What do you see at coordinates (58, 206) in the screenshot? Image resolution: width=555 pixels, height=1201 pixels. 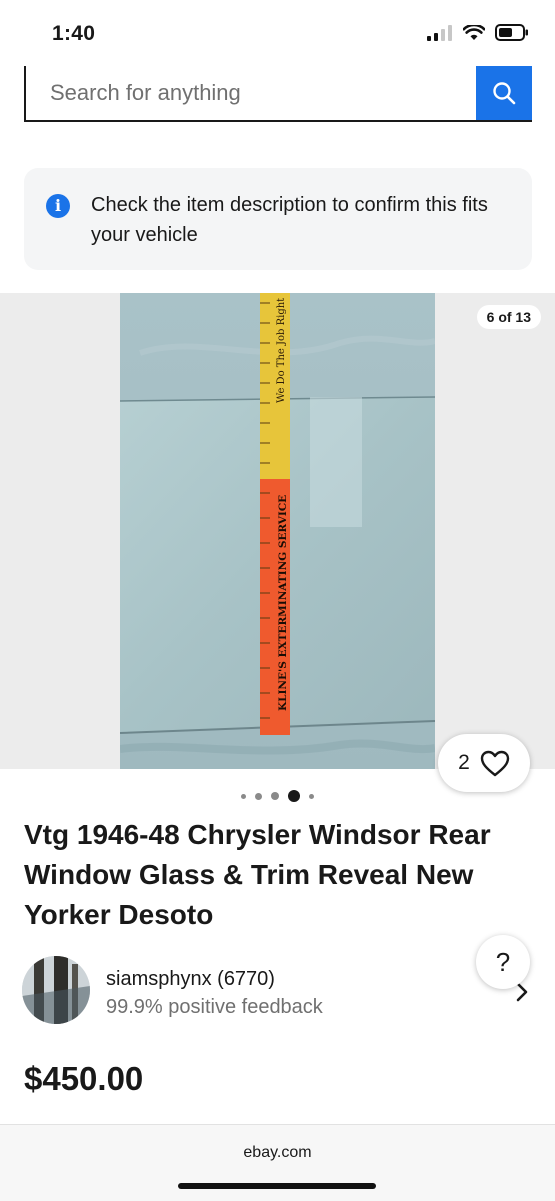 I see `info-icon: i` at bounding box center [58, 206].